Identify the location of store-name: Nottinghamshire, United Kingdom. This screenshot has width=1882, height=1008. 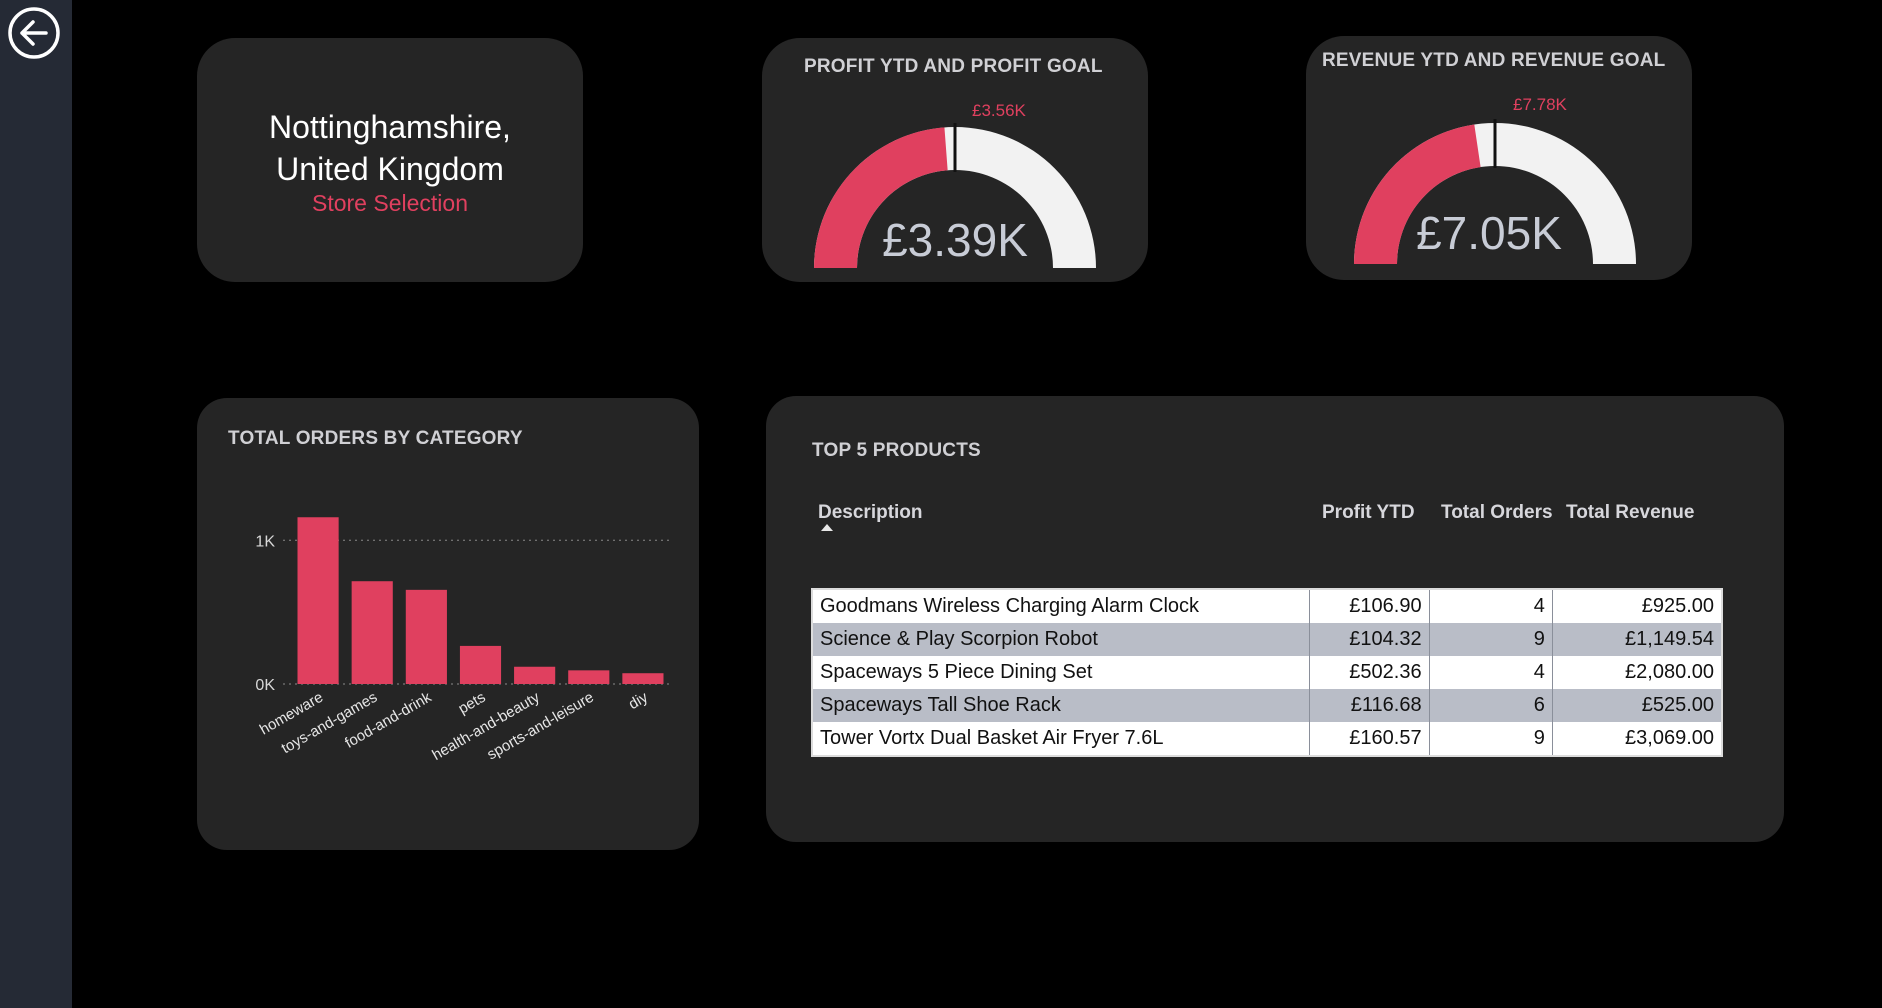
(390, 148).